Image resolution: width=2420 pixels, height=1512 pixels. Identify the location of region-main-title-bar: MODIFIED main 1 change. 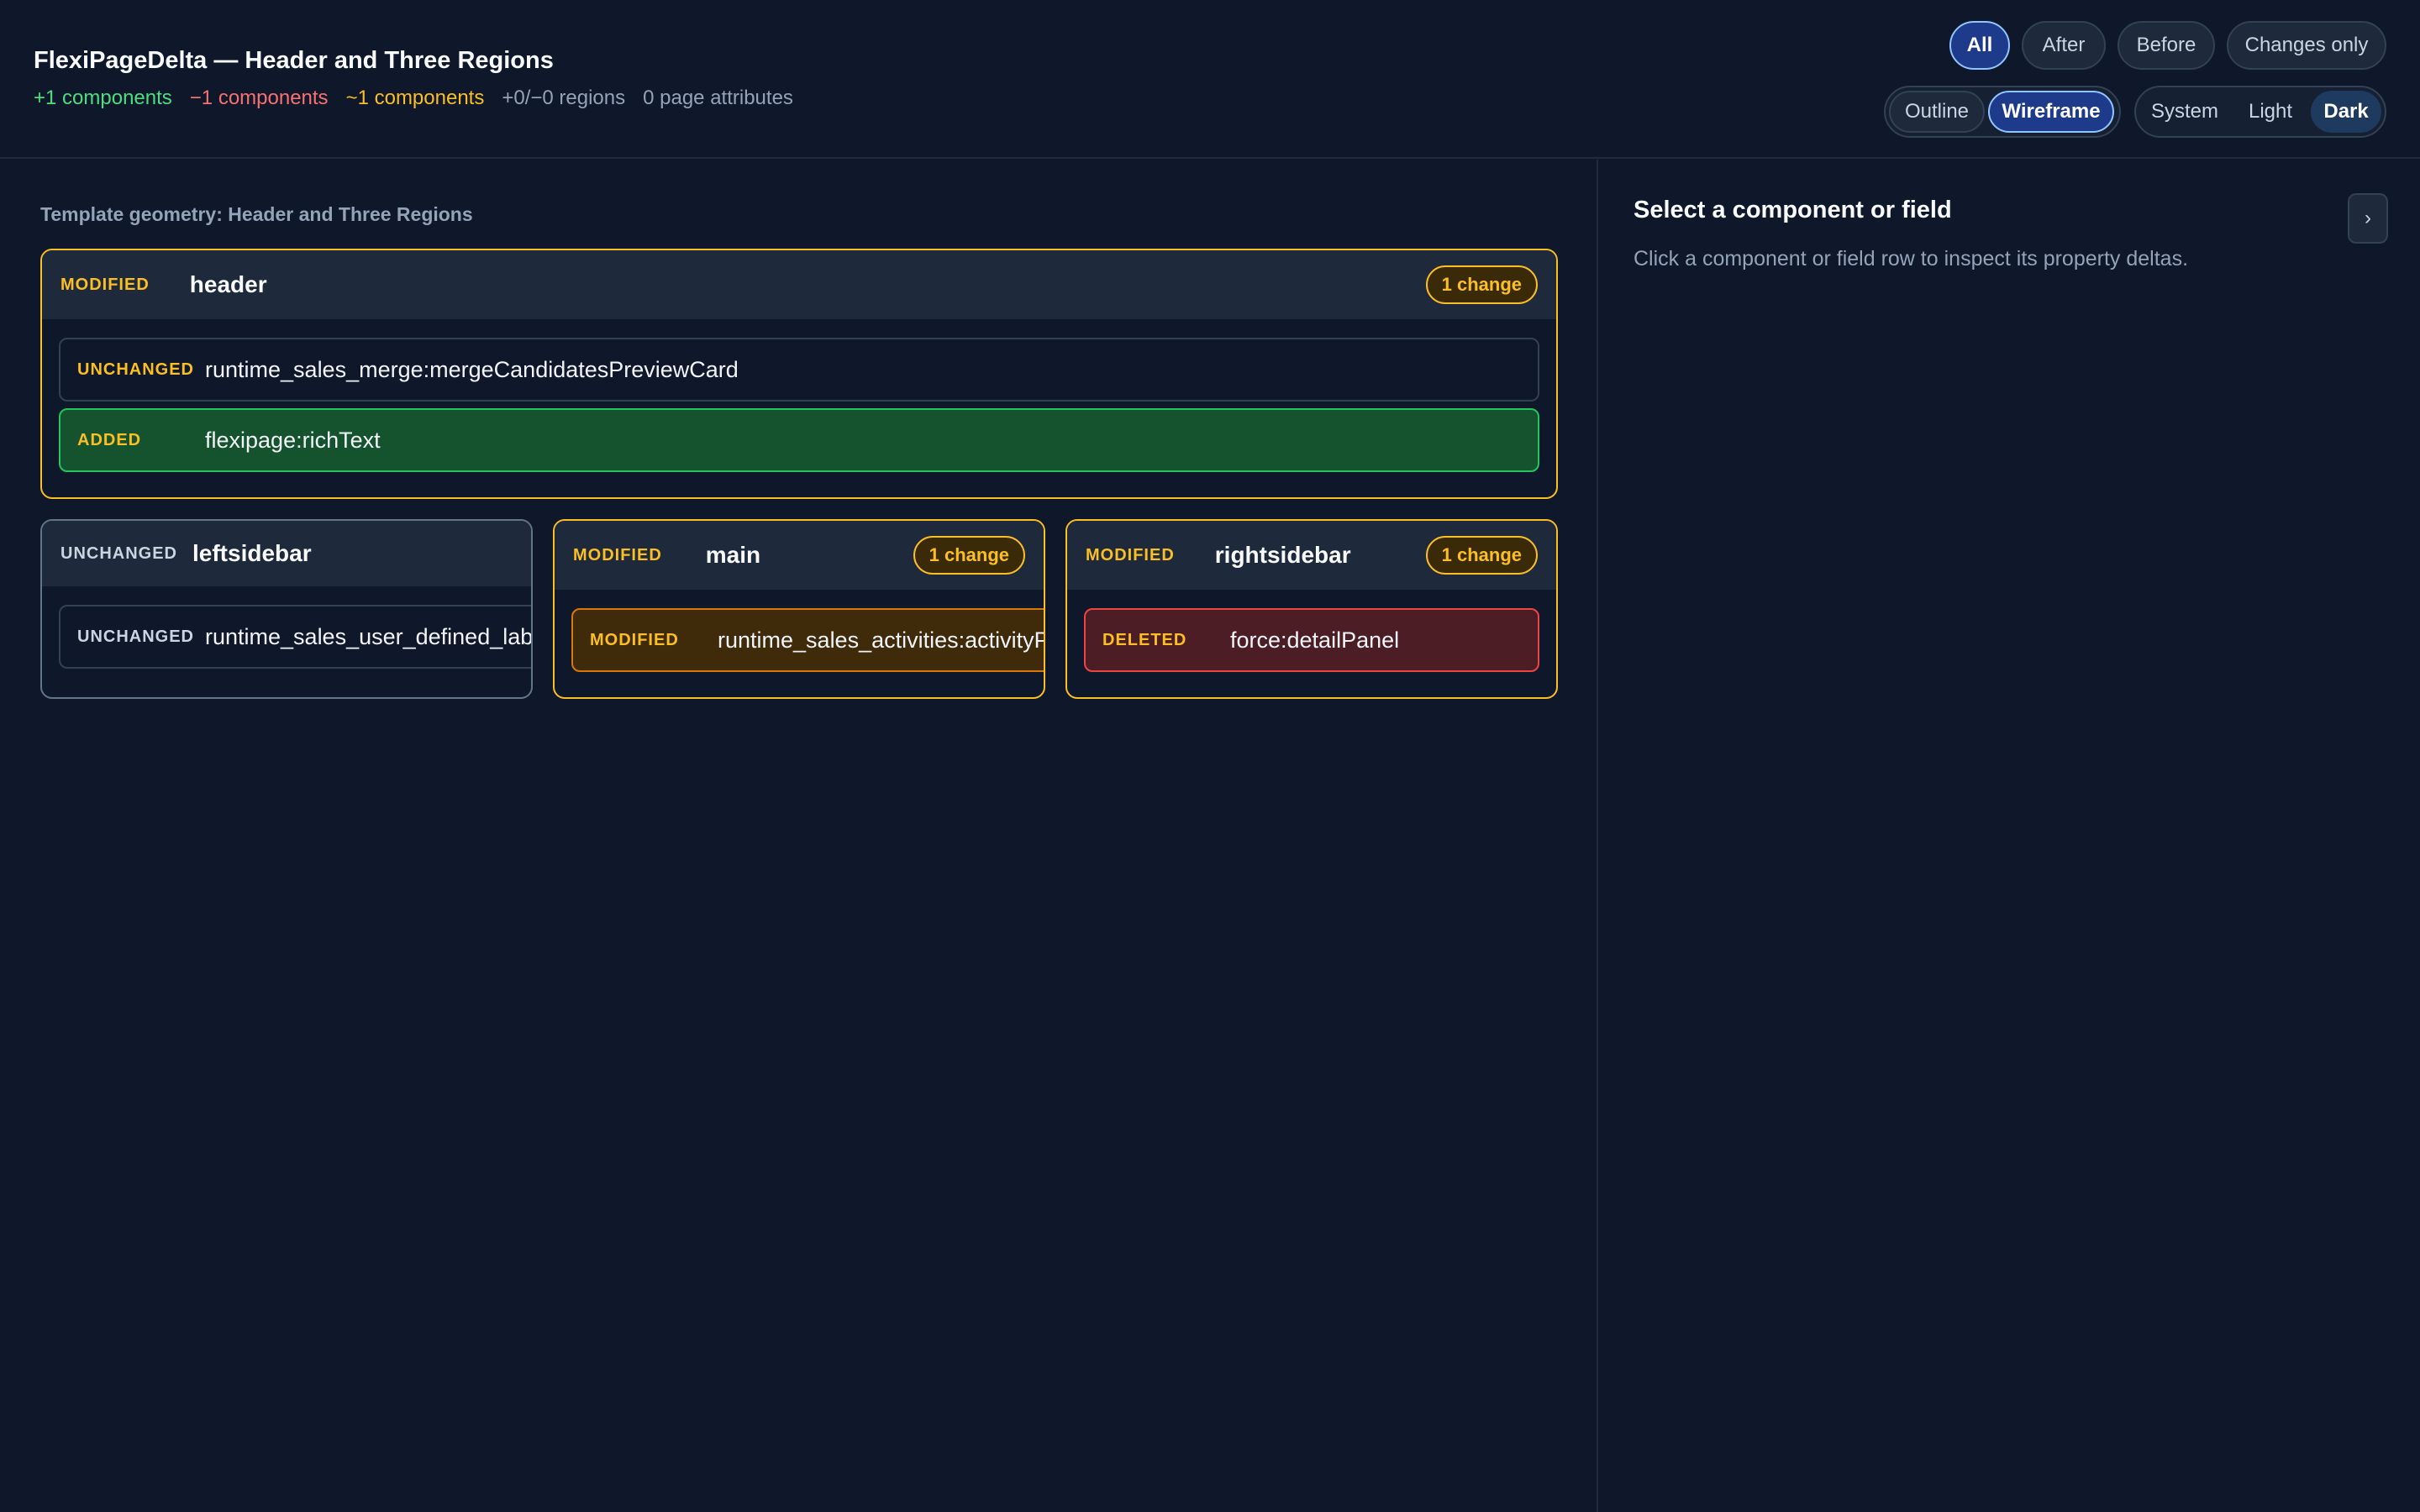
(799, 555).